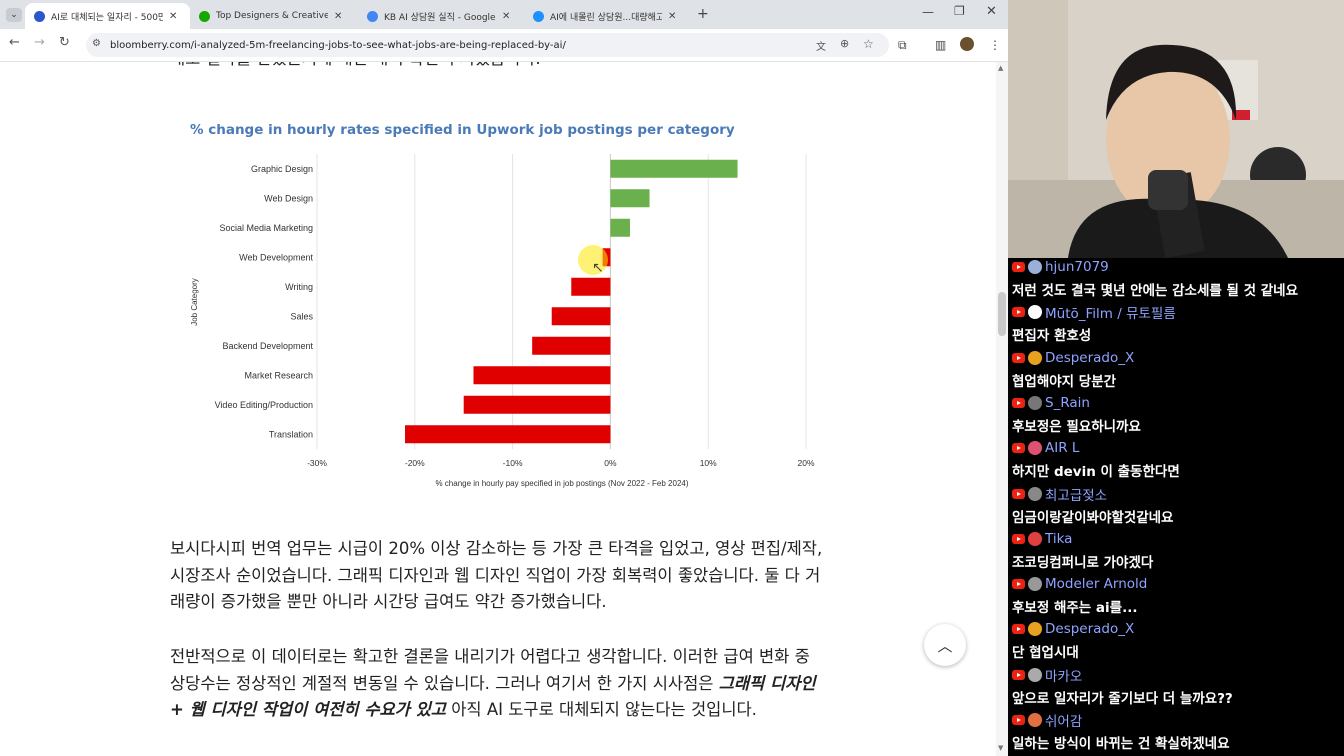 The width and height of the screenshot is (1344, 756). Describe the element at coordinates (610, 463) in the screenshot. I see `x-tick-label: 0%` at that location.